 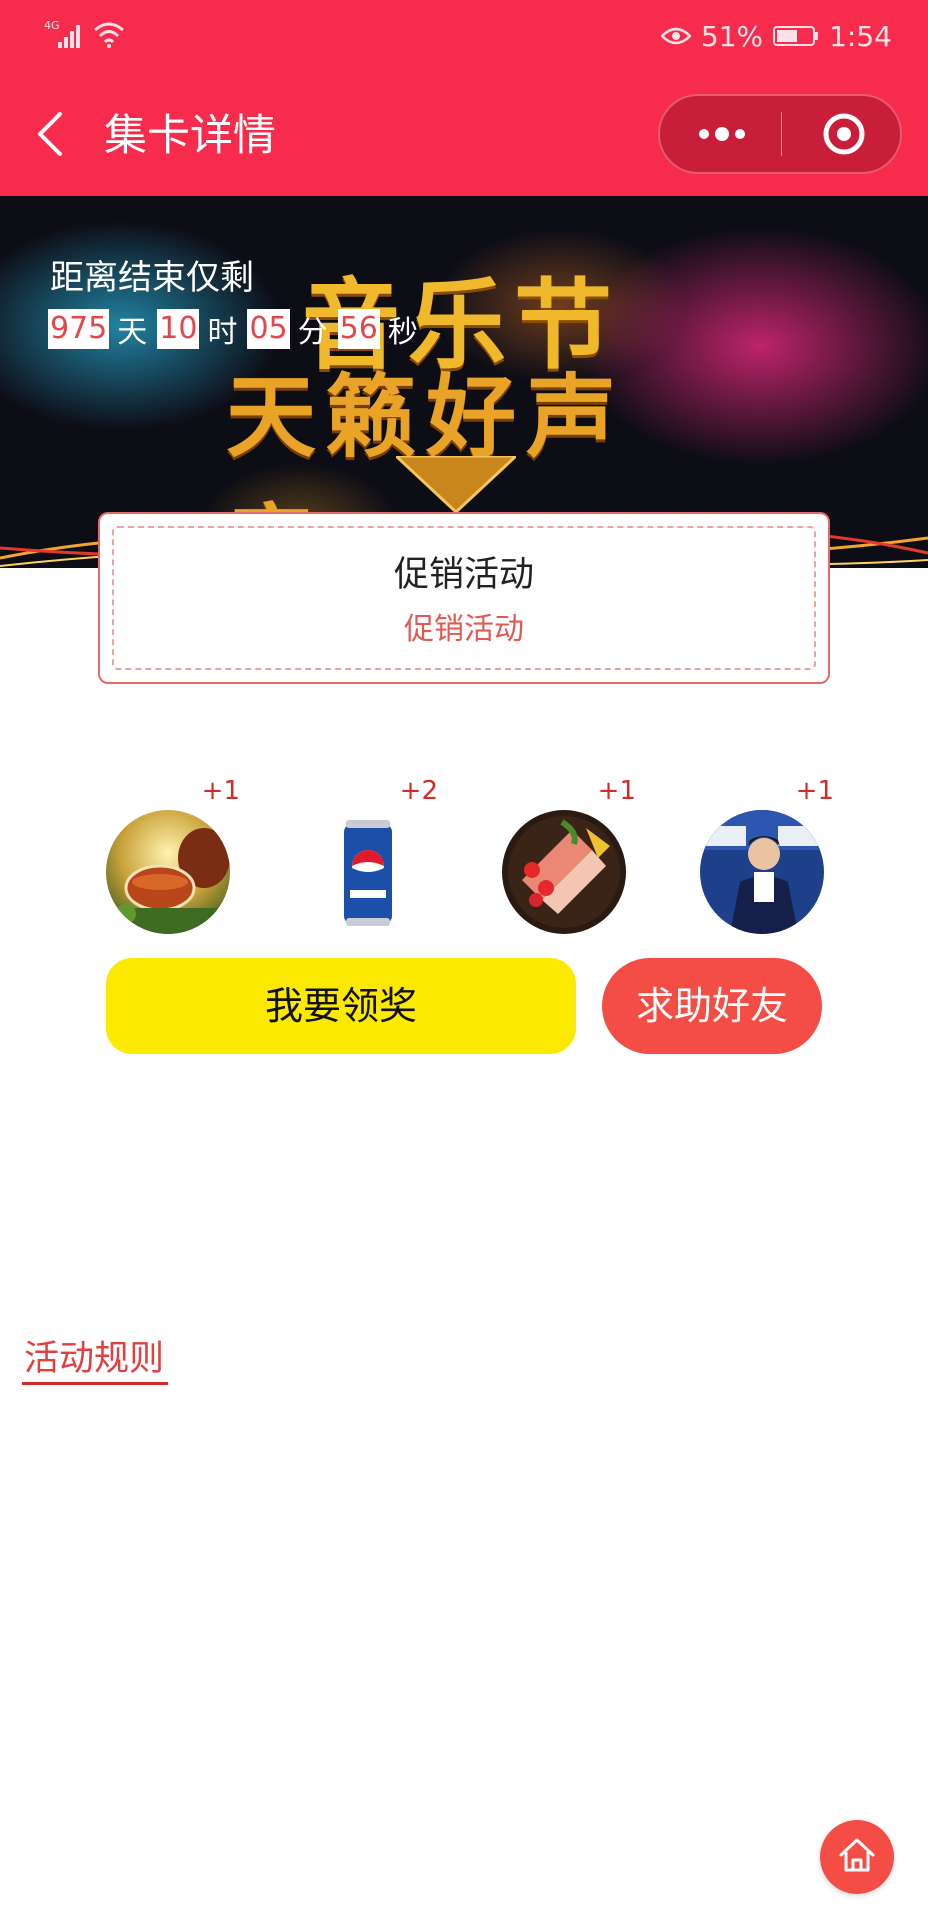 What do you see at coordinates (675, 36) in the screenshot?
I see `eye-icon` at bounding box center [675, 36].